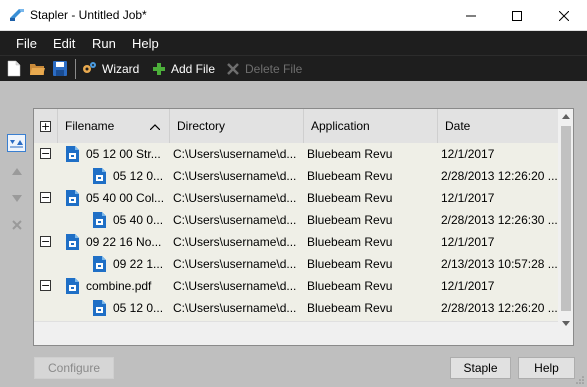 Image resolution: width=587 pixels, height=387 pixels. What do you see at coordinates (60, 68) in the screenshot?
I see `save-icon` at bounding box center [60, 68].